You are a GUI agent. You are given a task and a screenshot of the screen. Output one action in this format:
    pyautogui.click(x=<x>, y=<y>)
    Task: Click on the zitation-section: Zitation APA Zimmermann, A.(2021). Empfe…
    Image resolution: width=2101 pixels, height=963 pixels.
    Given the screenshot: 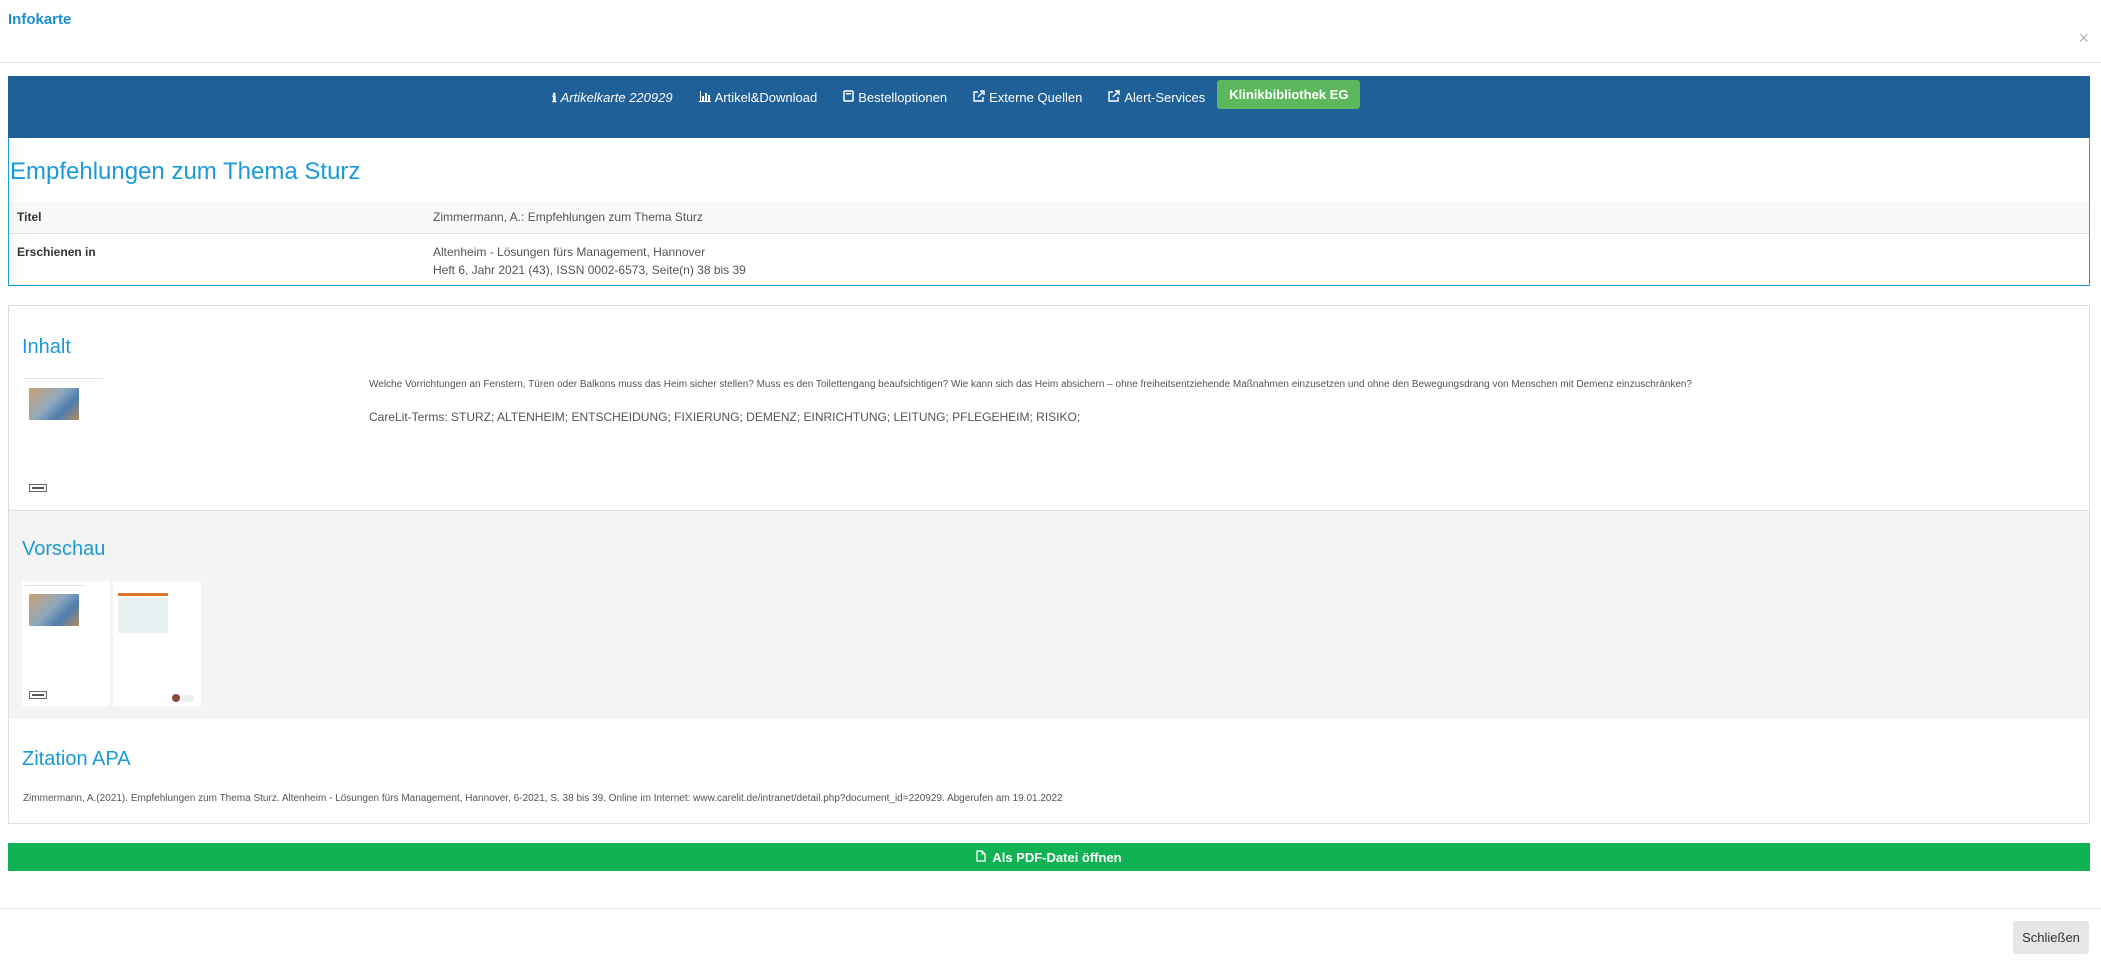 What is the action you would take?
    pyautogui.click(x=1049, y=771)
    